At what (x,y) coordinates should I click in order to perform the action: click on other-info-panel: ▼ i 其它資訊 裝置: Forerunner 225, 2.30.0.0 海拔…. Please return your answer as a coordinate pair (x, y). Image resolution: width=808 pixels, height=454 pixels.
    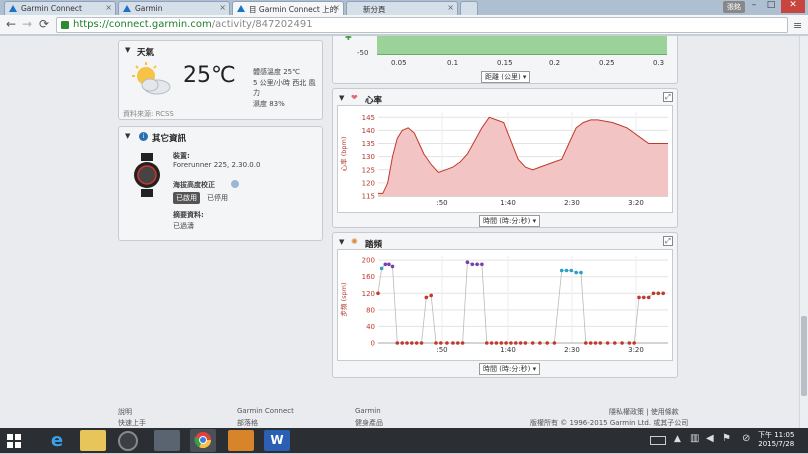
    Looking at the image, I should click on (220, 183).